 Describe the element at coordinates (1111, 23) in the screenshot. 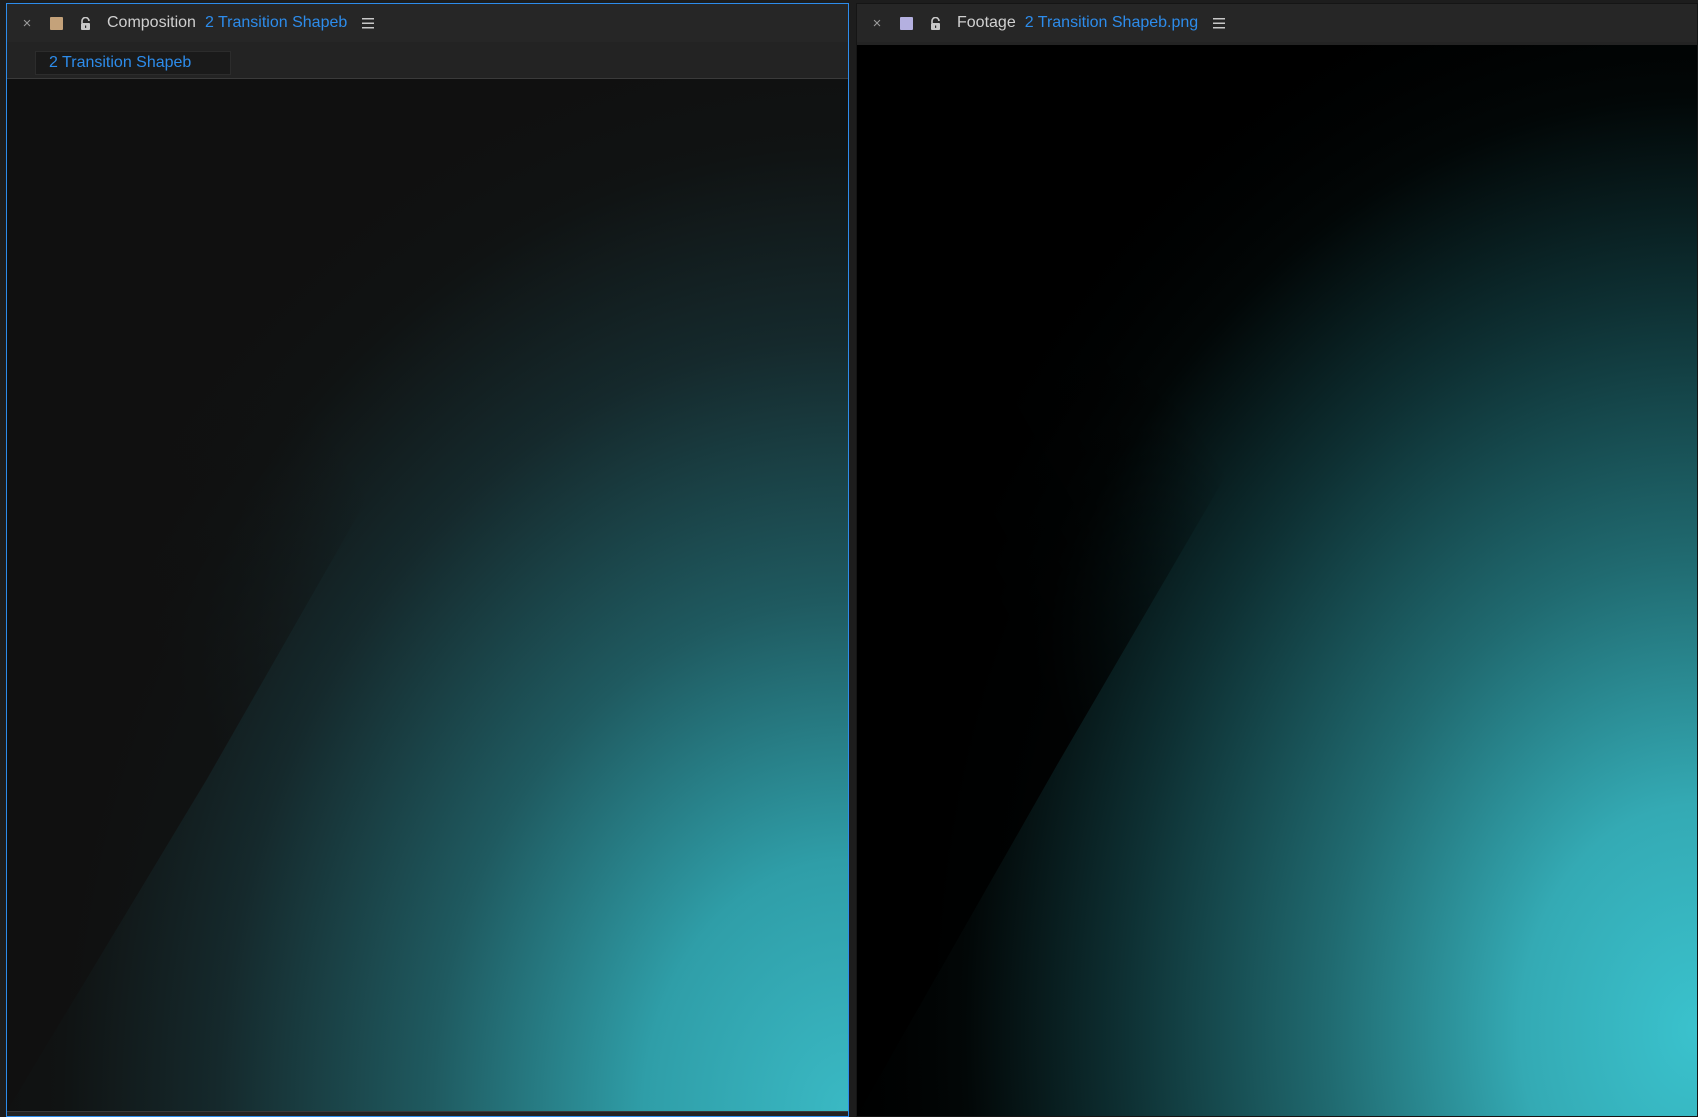

I see `footage-name-tab: 2 Transition Shapeb.png` at that location.